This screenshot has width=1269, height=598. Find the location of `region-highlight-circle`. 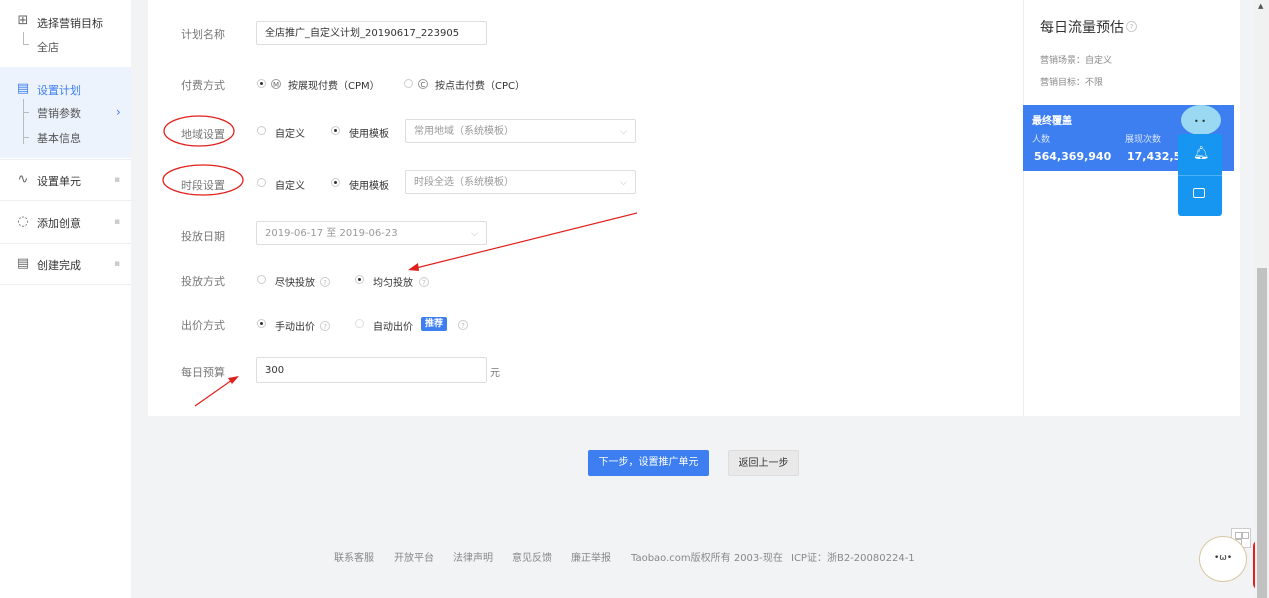

region-highlight-circle is located at coordinates (199, 131).